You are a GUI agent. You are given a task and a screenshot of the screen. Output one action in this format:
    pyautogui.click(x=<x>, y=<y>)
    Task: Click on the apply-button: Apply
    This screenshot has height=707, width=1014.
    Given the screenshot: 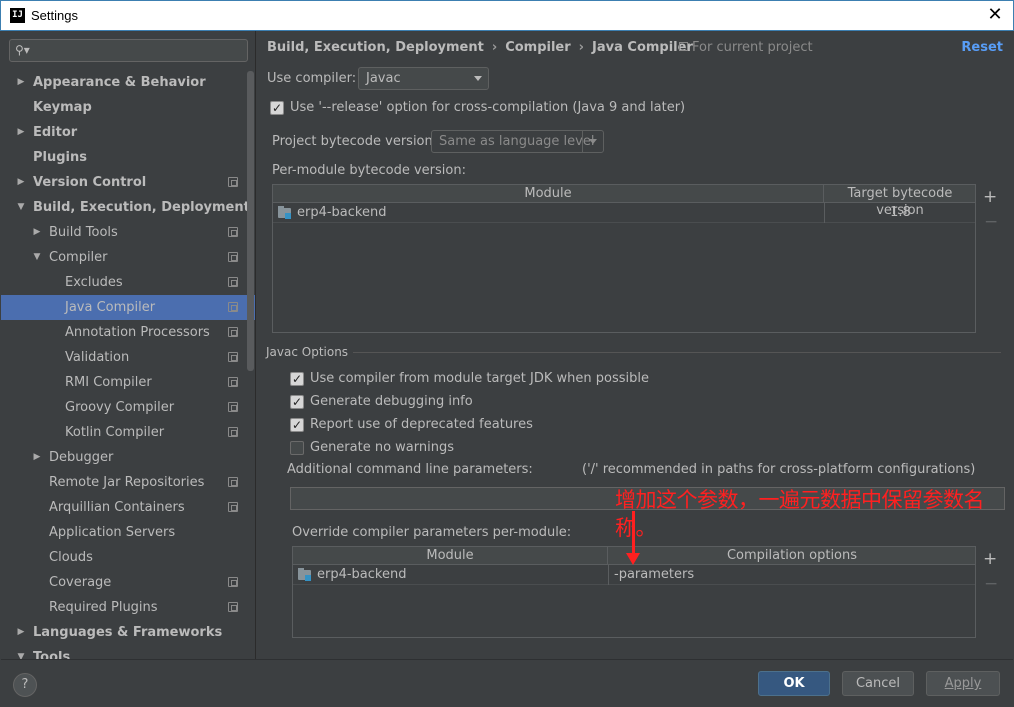 What is the action you would take?
    pyautogui.click(x=963, y=683)
    